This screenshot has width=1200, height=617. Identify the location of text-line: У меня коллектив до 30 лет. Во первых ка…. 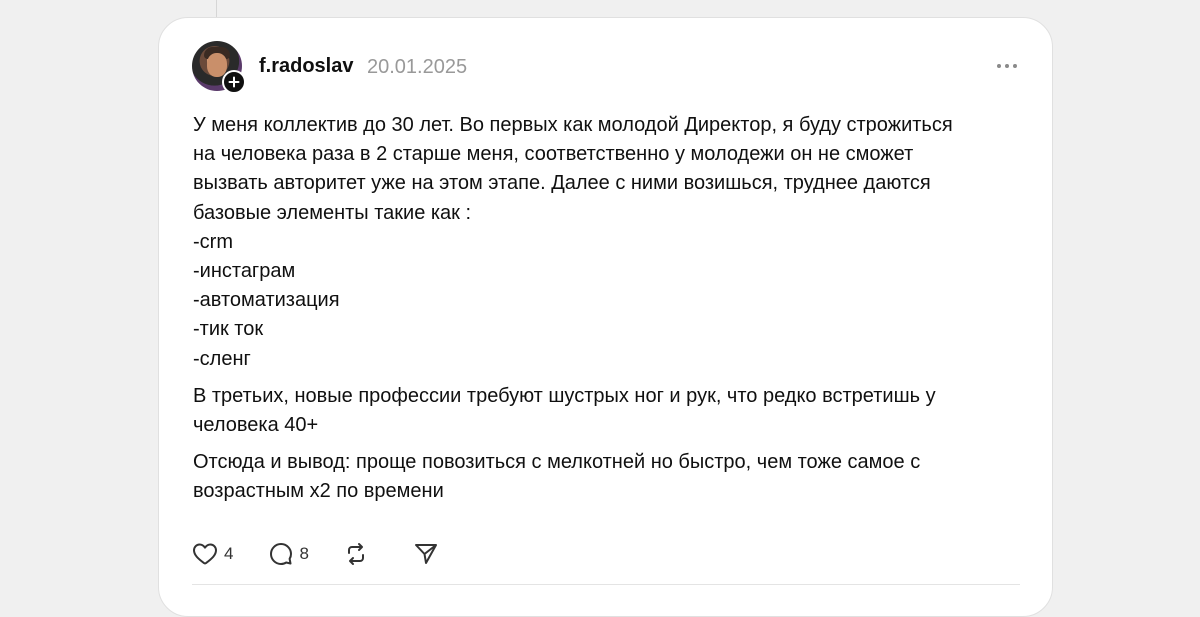
(573, 125).